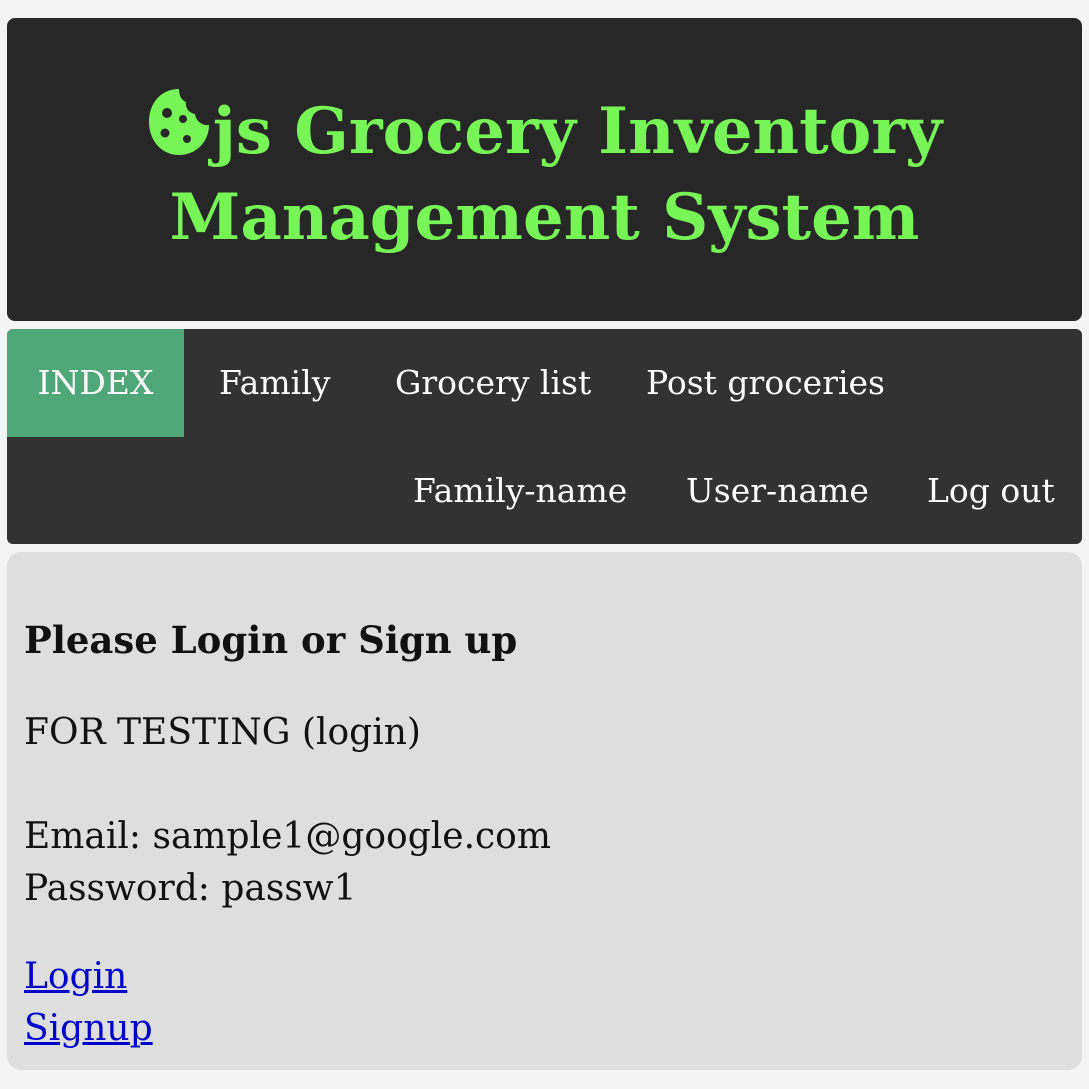 Image resolution: width=1089 pixels, height=1089 pixels. I want to click on title-line-2: Management System, so click(544, 217).